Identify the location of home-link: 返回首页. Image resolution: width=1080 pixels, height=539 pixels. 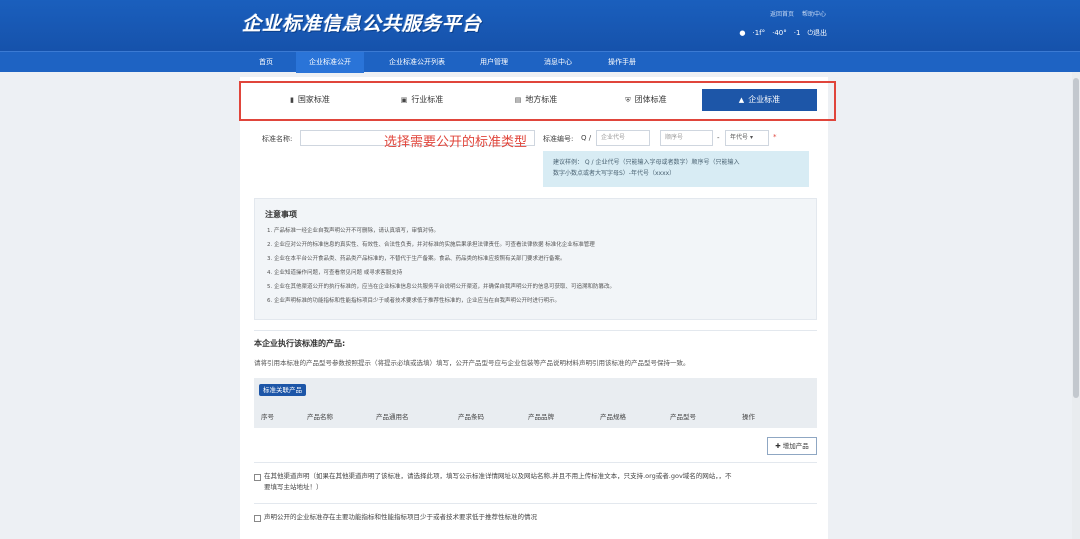
(782, 14).